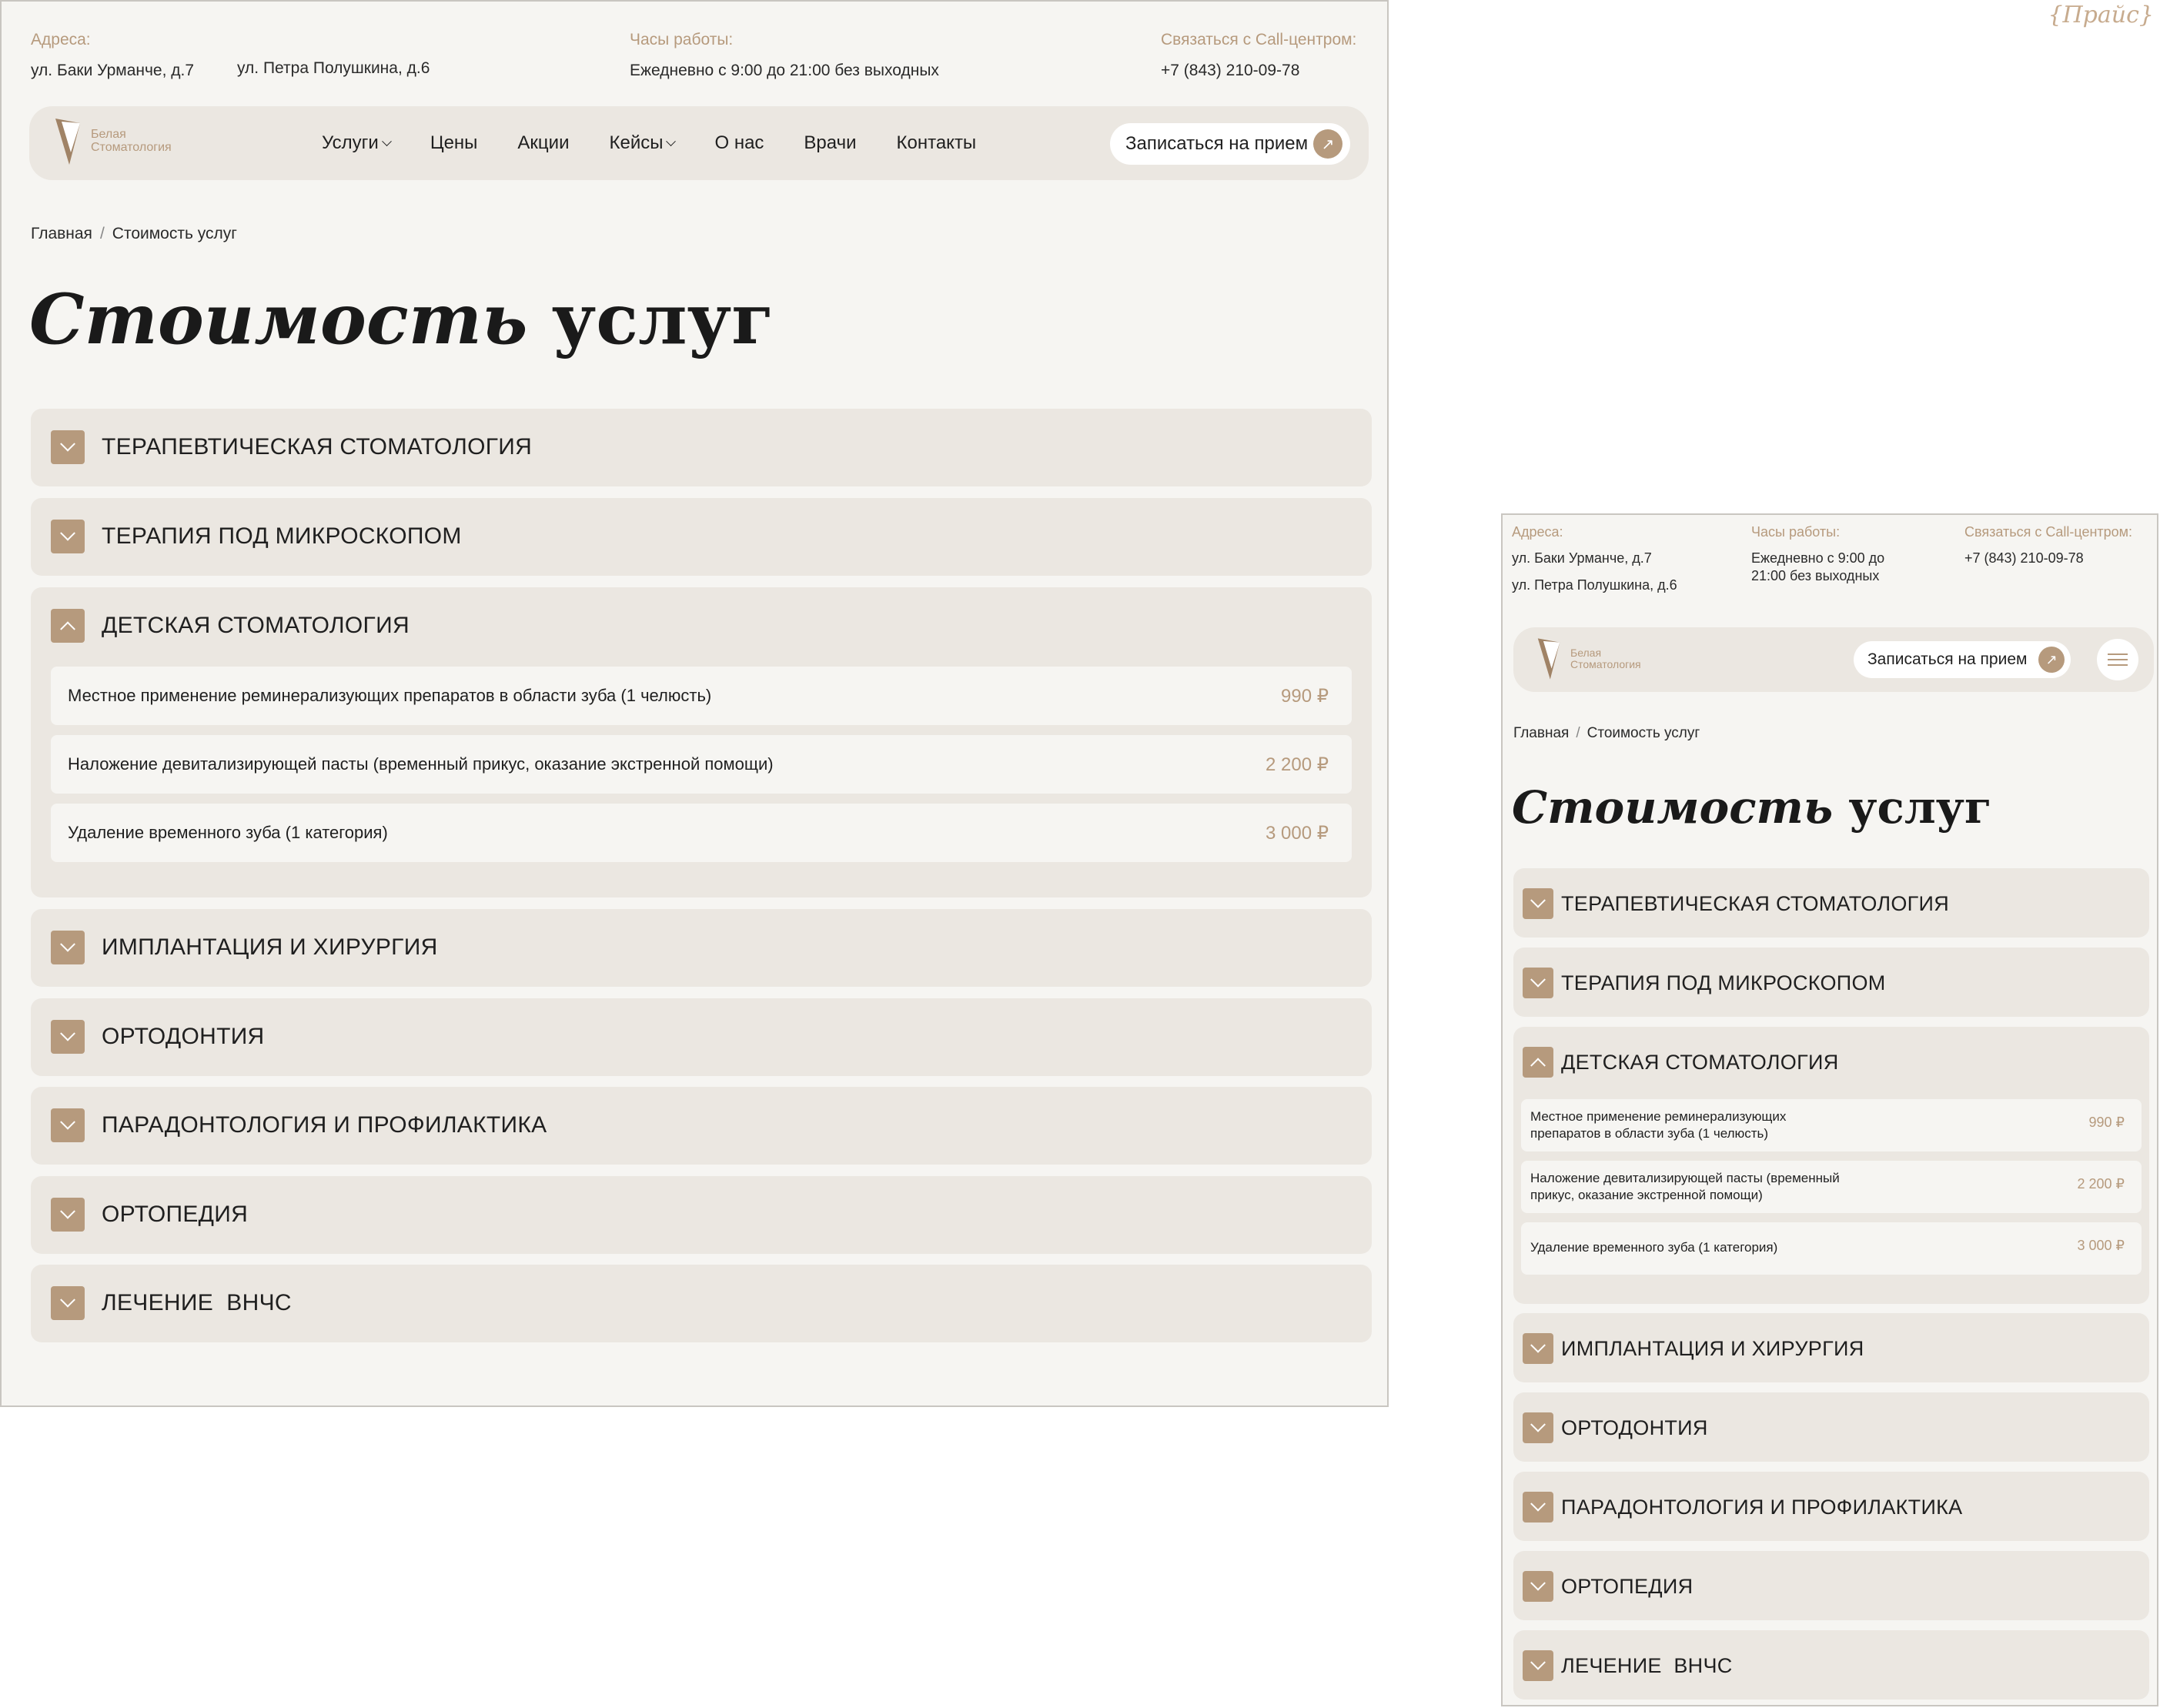 This screenshot has width=2160, height=1708. I want to click on nav-item-promotions: Акции, so click(543, 143).